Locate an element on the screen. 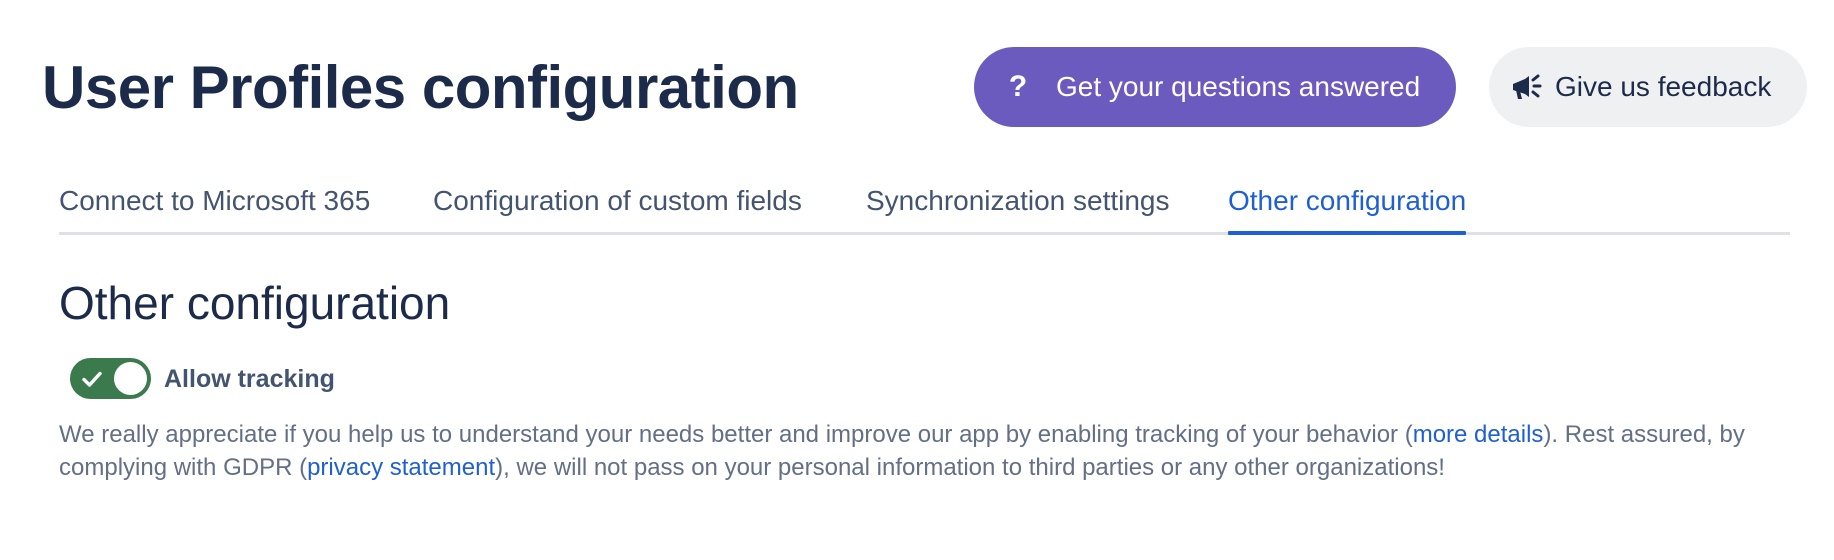  get-questions-answered-button: ? Get your questions answered is located at coordinates (1215, 87).